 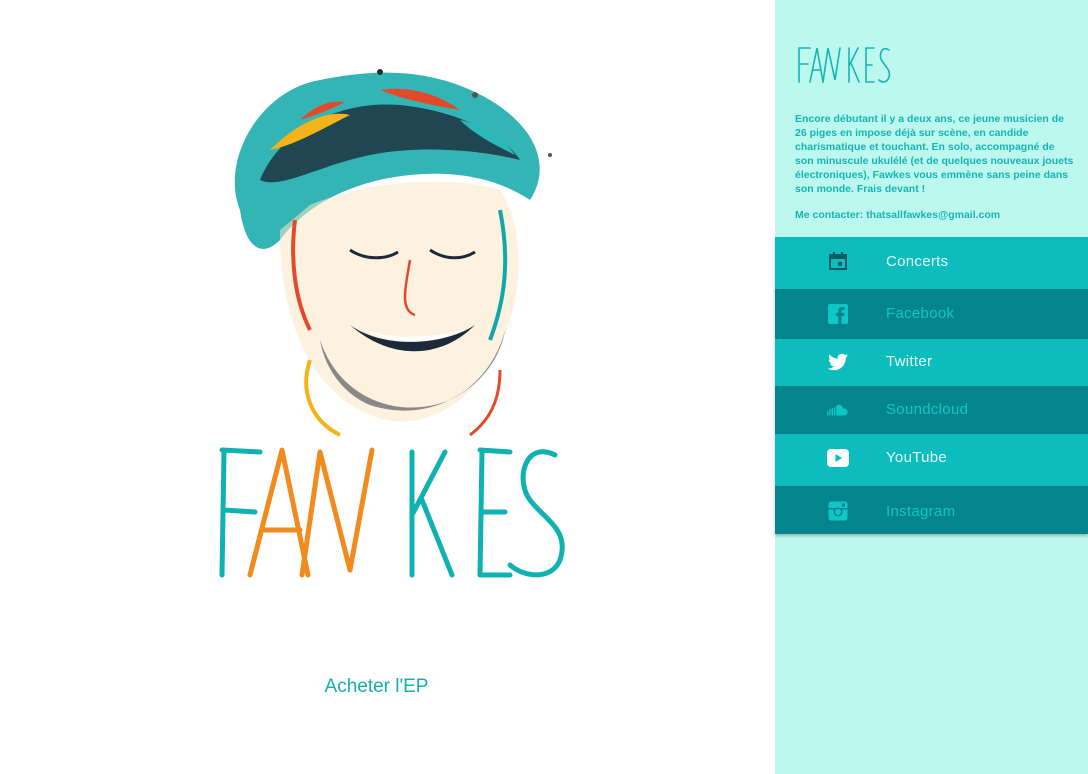 I want to click on nav-item-youtube: YouTube, so click(x=931, y=460).